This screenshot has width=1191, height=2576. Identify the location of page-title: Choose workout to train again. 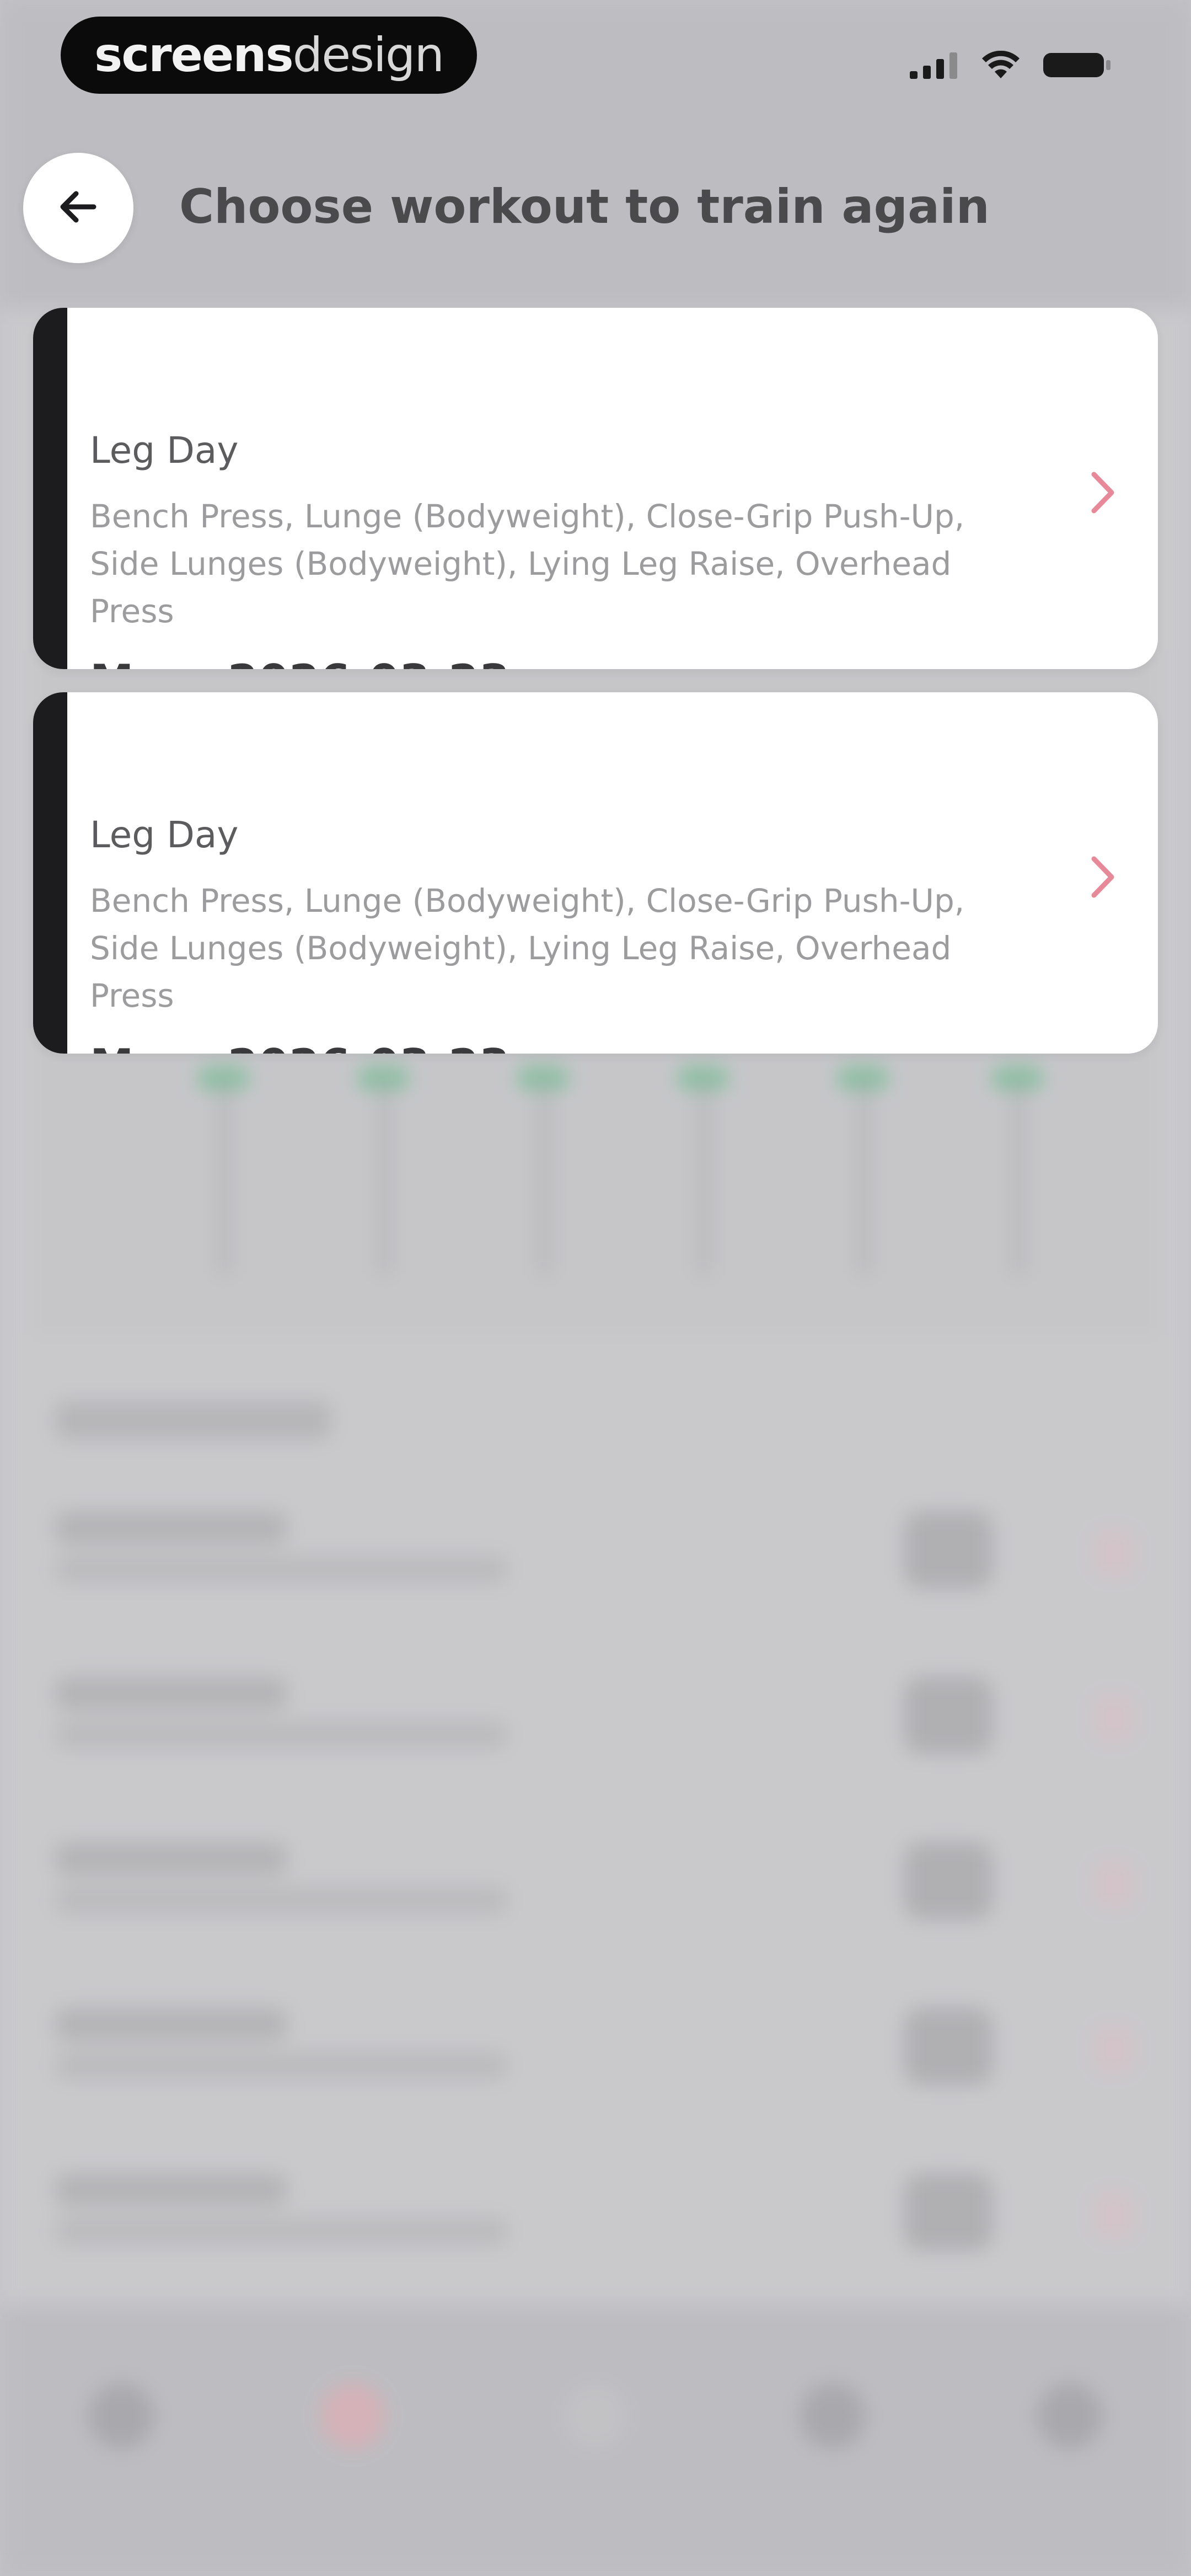
(584, 206).